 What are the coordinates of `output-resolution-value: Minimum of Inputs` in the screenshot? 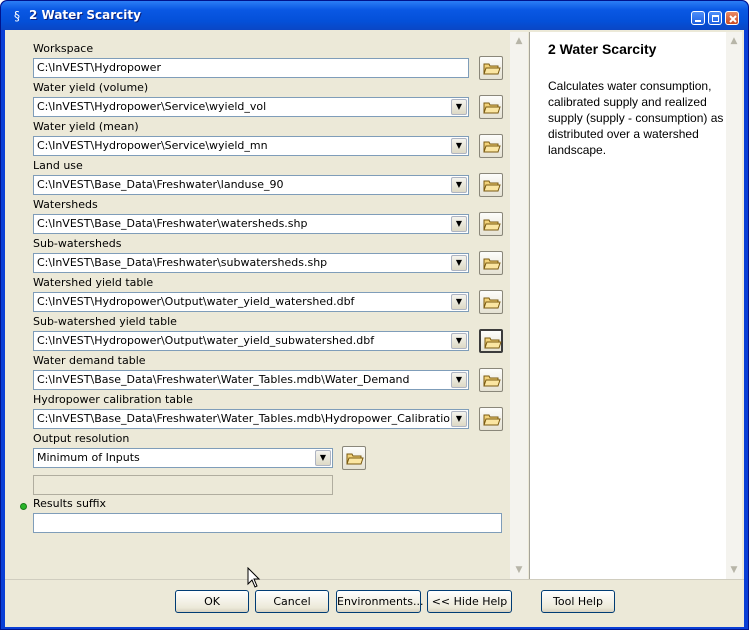 It's located at (88, 457).